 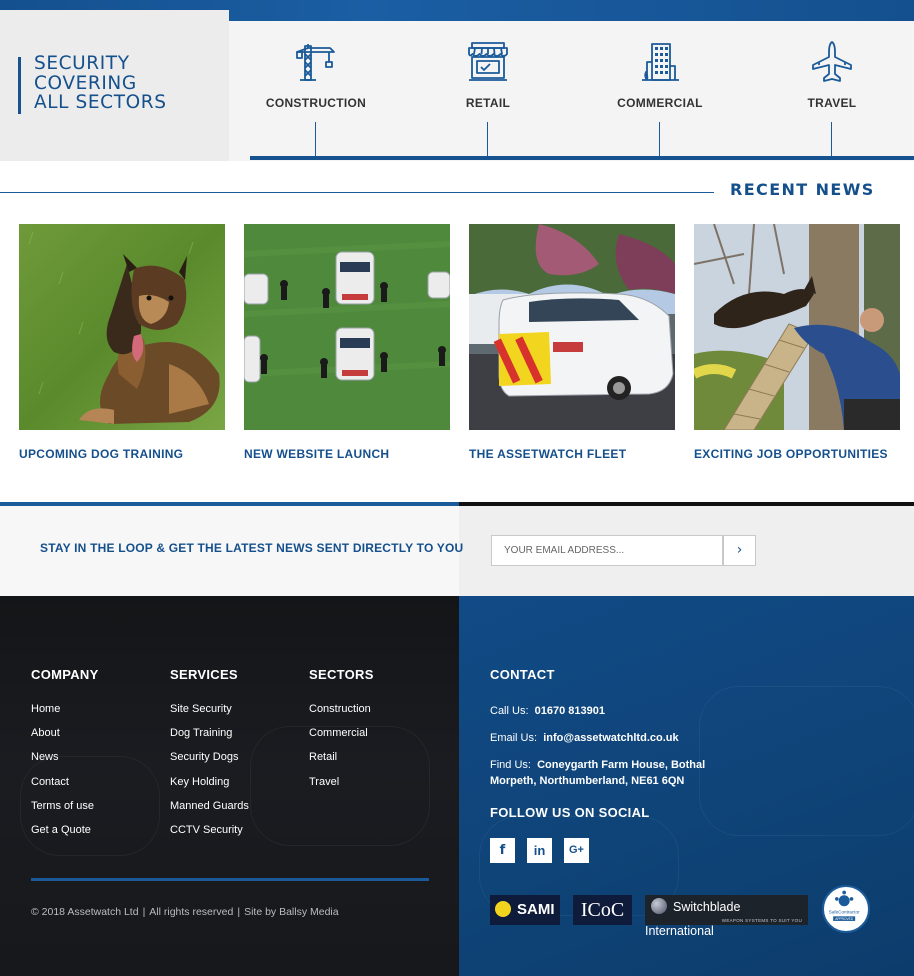 What do you see at coordinates (101, 454) in the screenshot?
I see `news-title: UPCOMING DOG TRAINING` at bounding box center [101, 454].